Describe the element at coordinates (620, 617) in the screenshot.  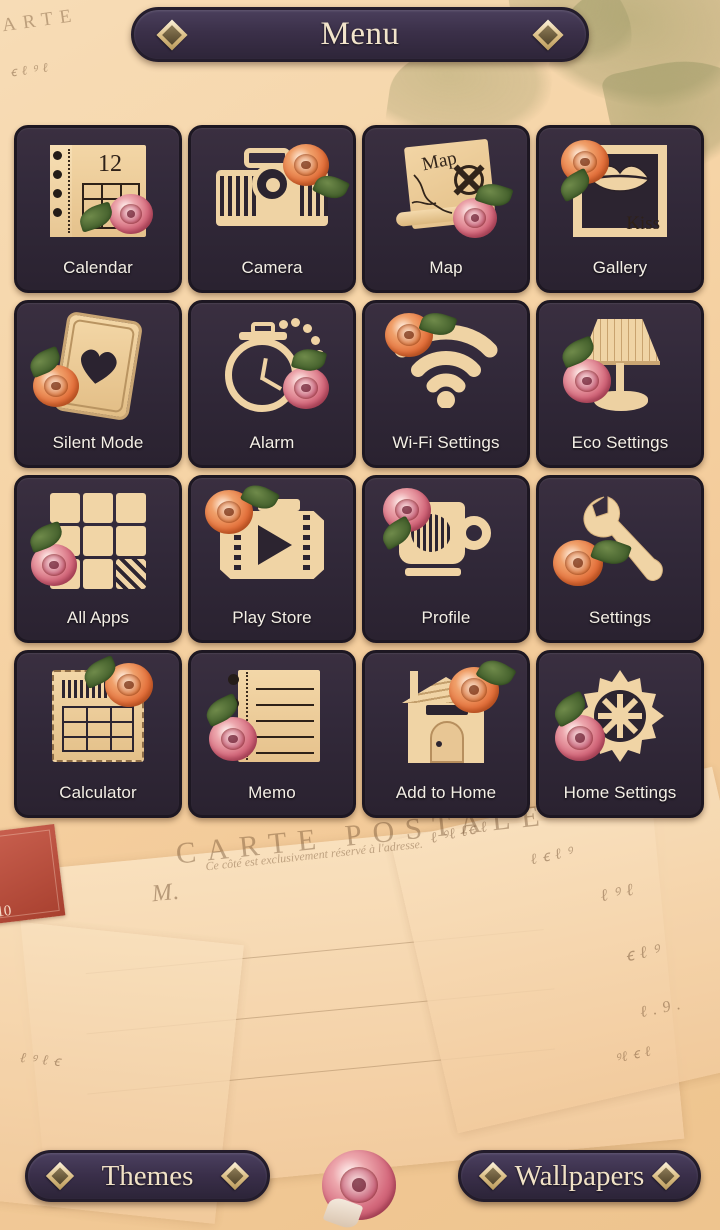
I see `app-label: Settings` at that location.